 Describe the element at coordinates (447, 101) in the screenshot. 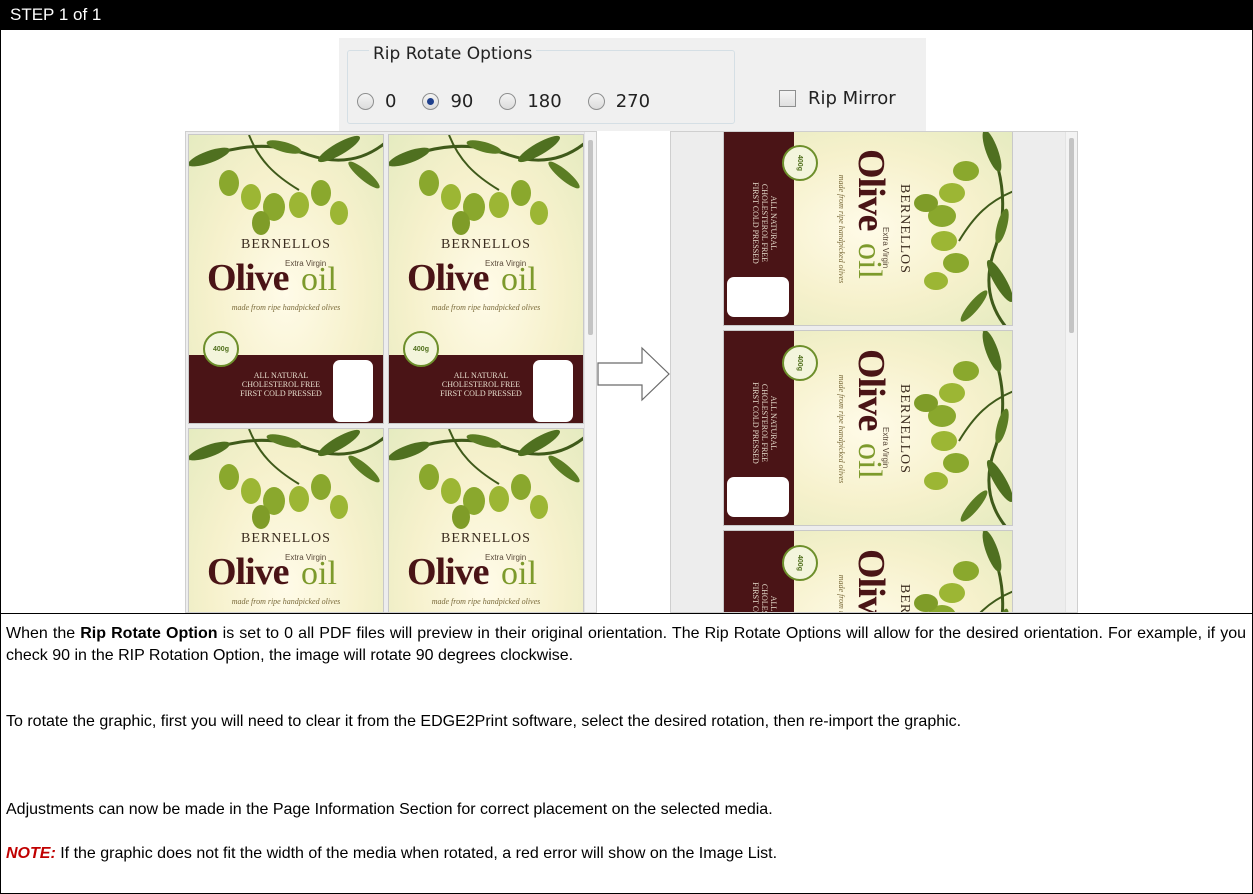

I see `rotate-radio-90: 90` at that location.